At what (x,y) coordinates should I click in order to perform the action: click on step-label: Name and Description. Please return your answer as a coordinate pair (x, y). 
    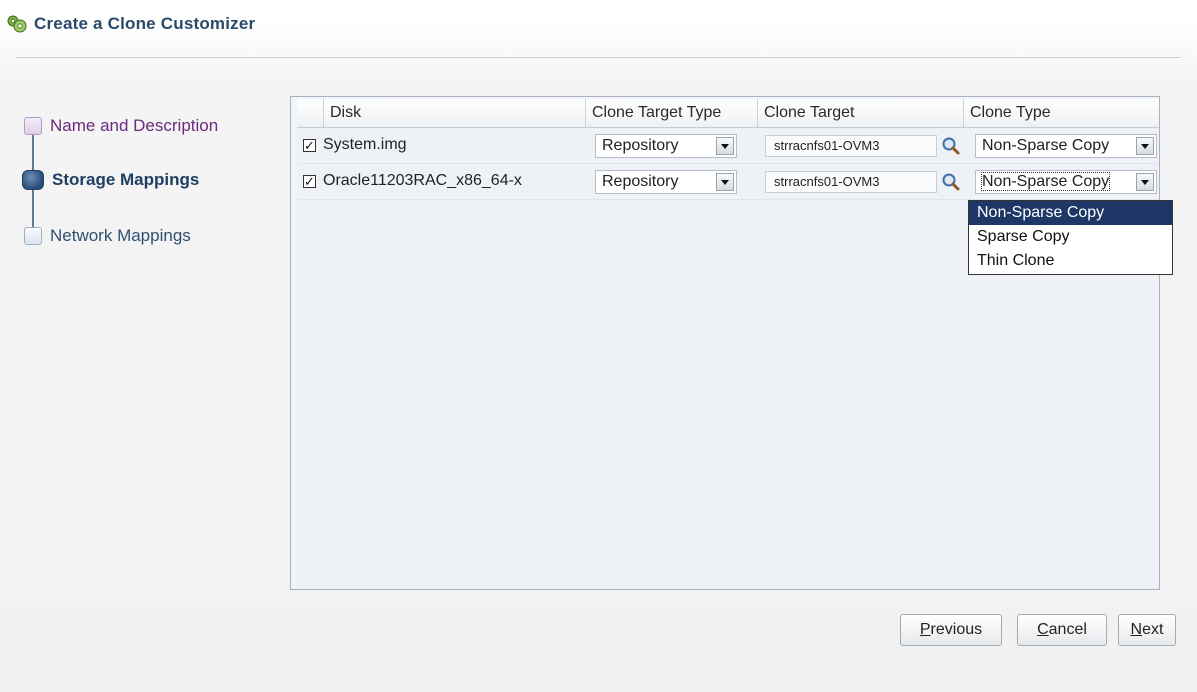
    Looking at the image, I should click on (134, 125).